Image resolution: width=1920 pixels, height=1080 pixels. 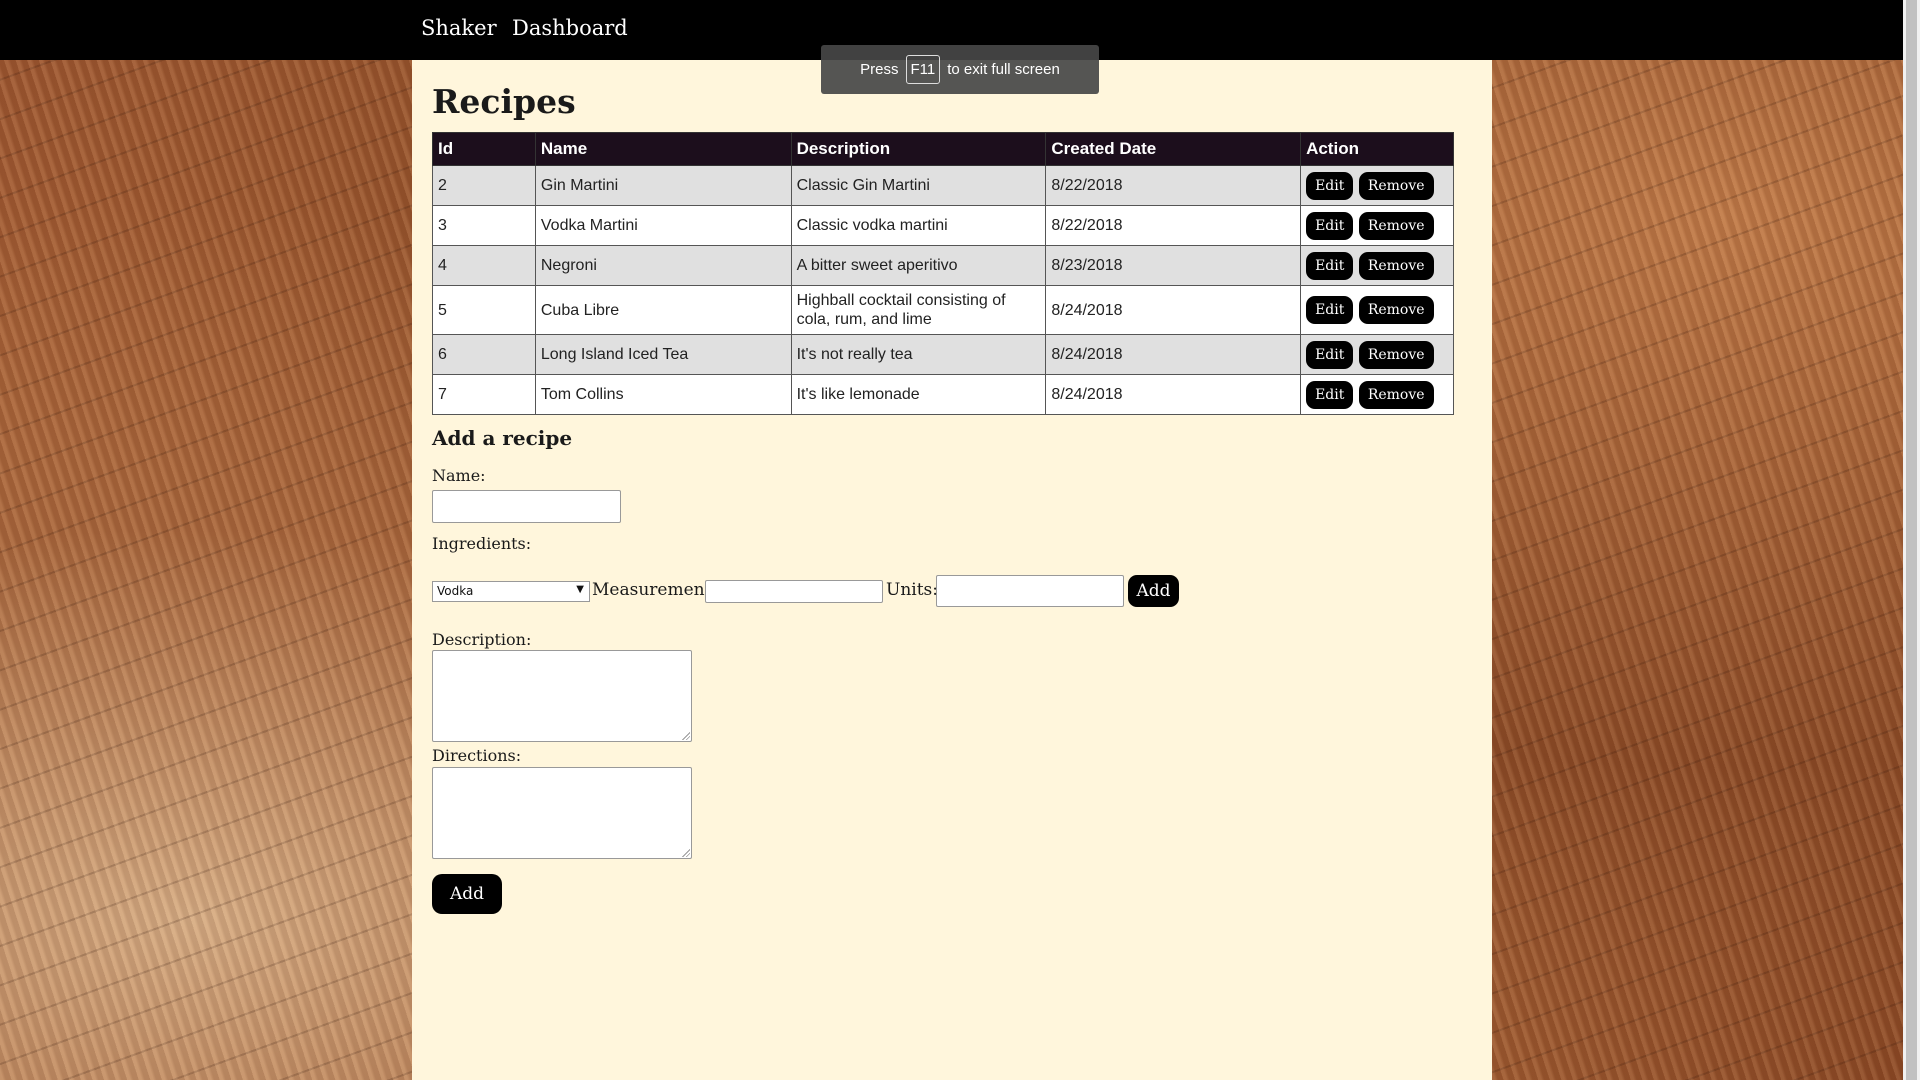 I want to click on toast-suffix: to exit full screen, so click(x=1003, y=69).